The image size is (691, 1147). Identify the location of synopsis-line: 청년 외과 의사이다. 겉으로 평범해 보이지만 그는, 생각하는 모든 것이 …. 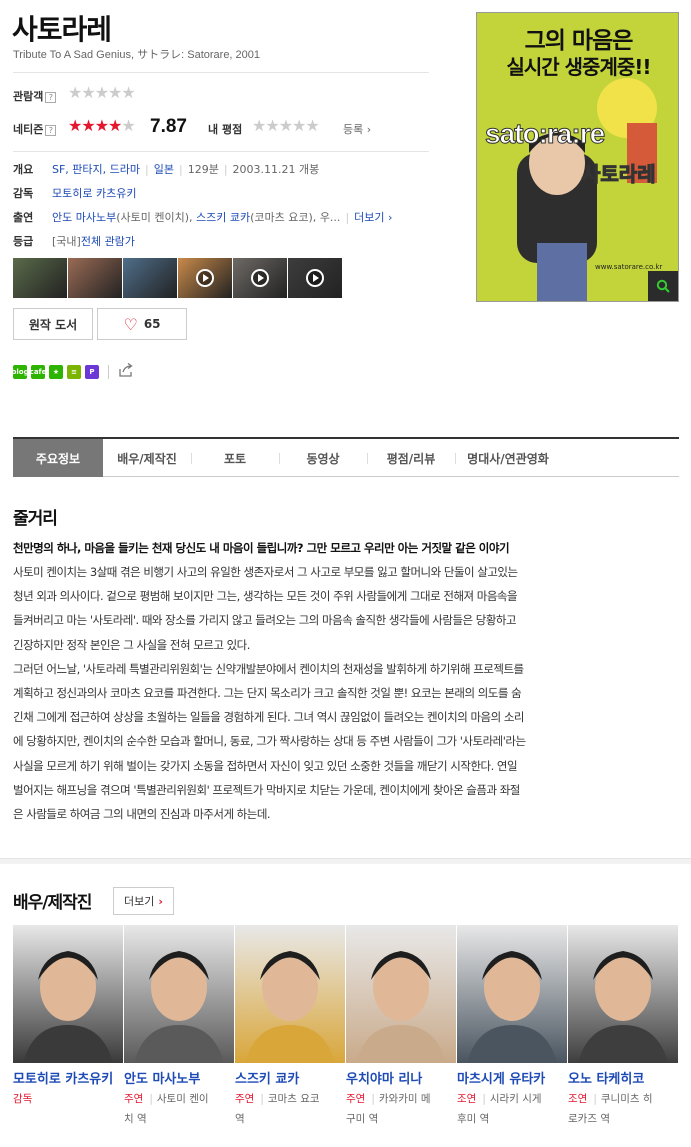
(265, 596).